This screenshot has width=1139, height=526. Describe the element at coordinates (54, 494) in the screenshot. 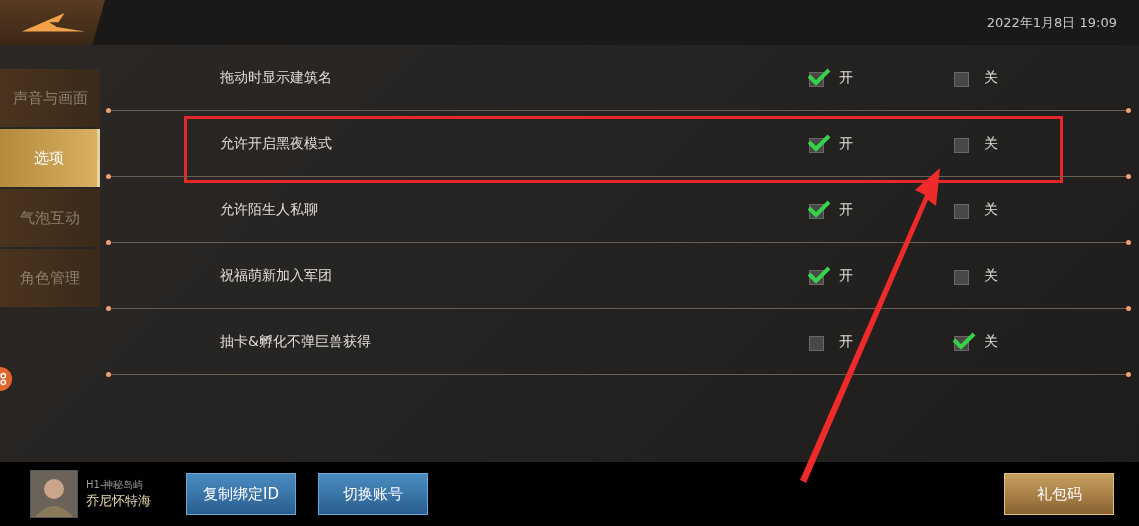

I see `avatar` at that location.